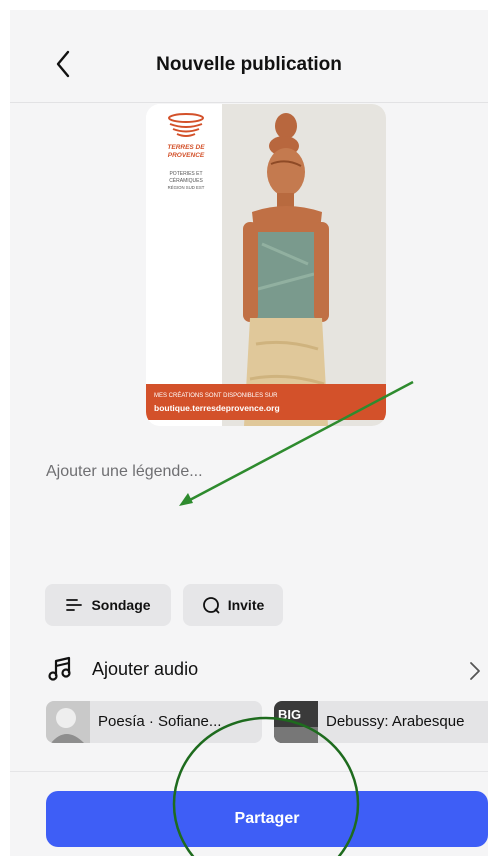 The height and width of the screenshot is (856, 488). I want to click on album-art-thumbnail: BIG, so click(296, 722).